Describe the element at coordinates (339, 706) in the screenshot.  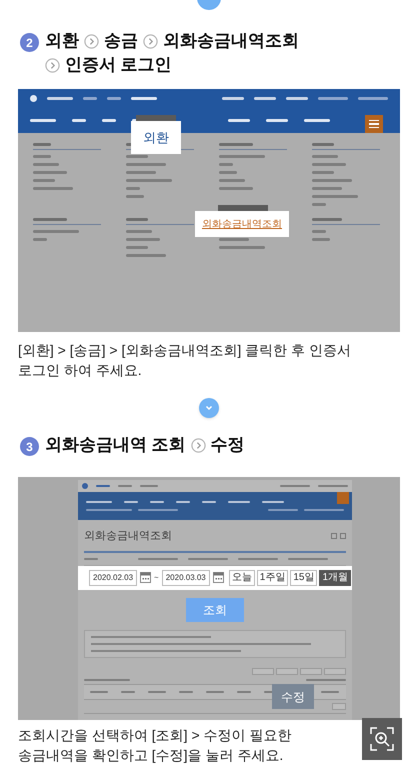
I see `receipt-button` at that location.